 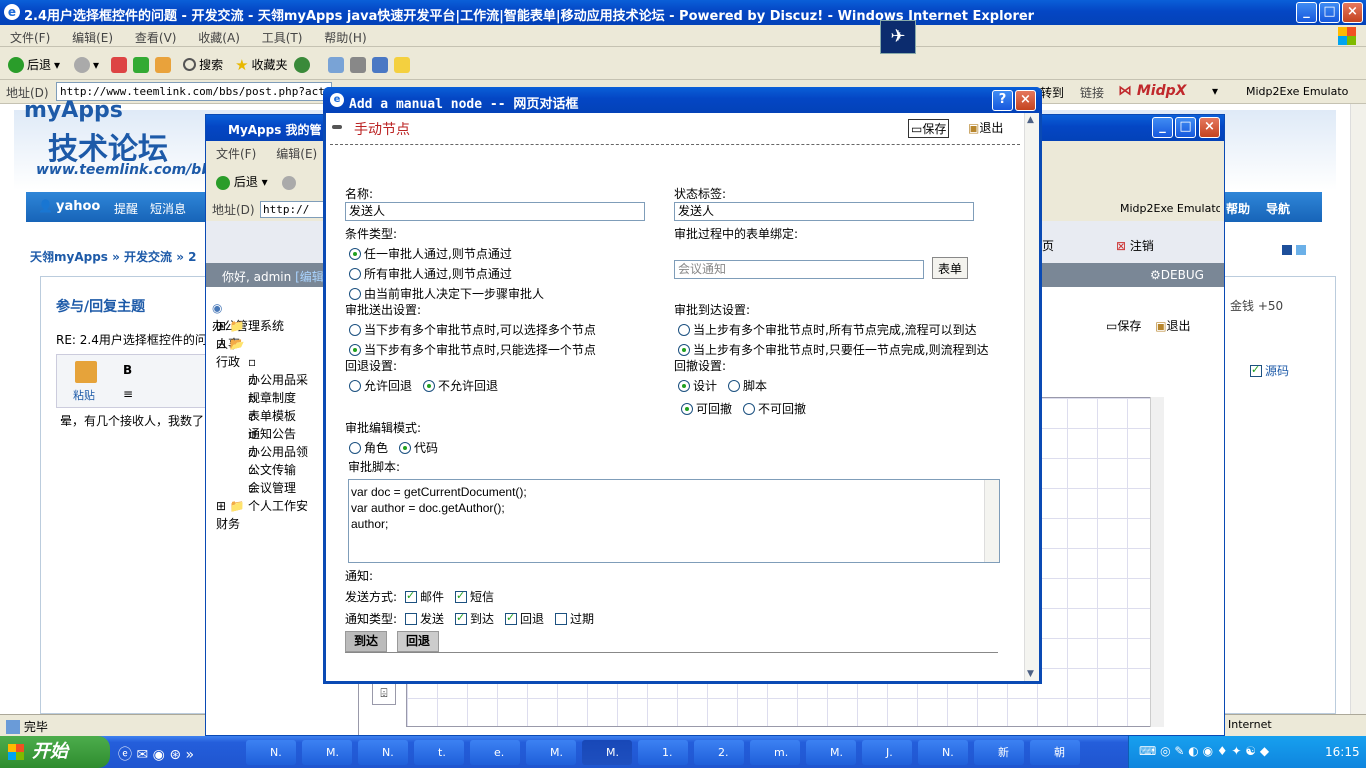 I want to click on edit-page-icon, so click(x=379, y=64).